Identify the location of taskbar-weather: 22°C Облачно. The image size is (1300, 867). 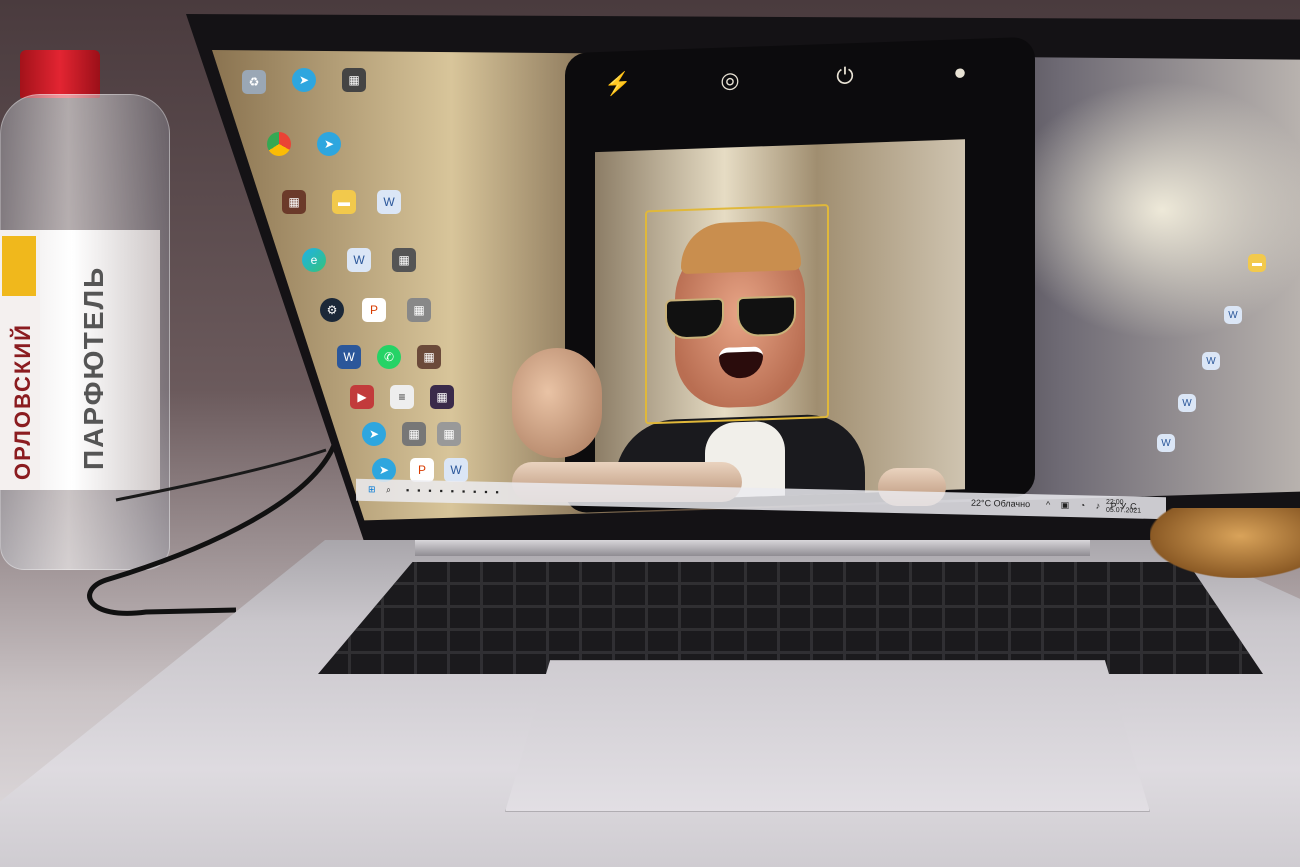
(1000, 503).